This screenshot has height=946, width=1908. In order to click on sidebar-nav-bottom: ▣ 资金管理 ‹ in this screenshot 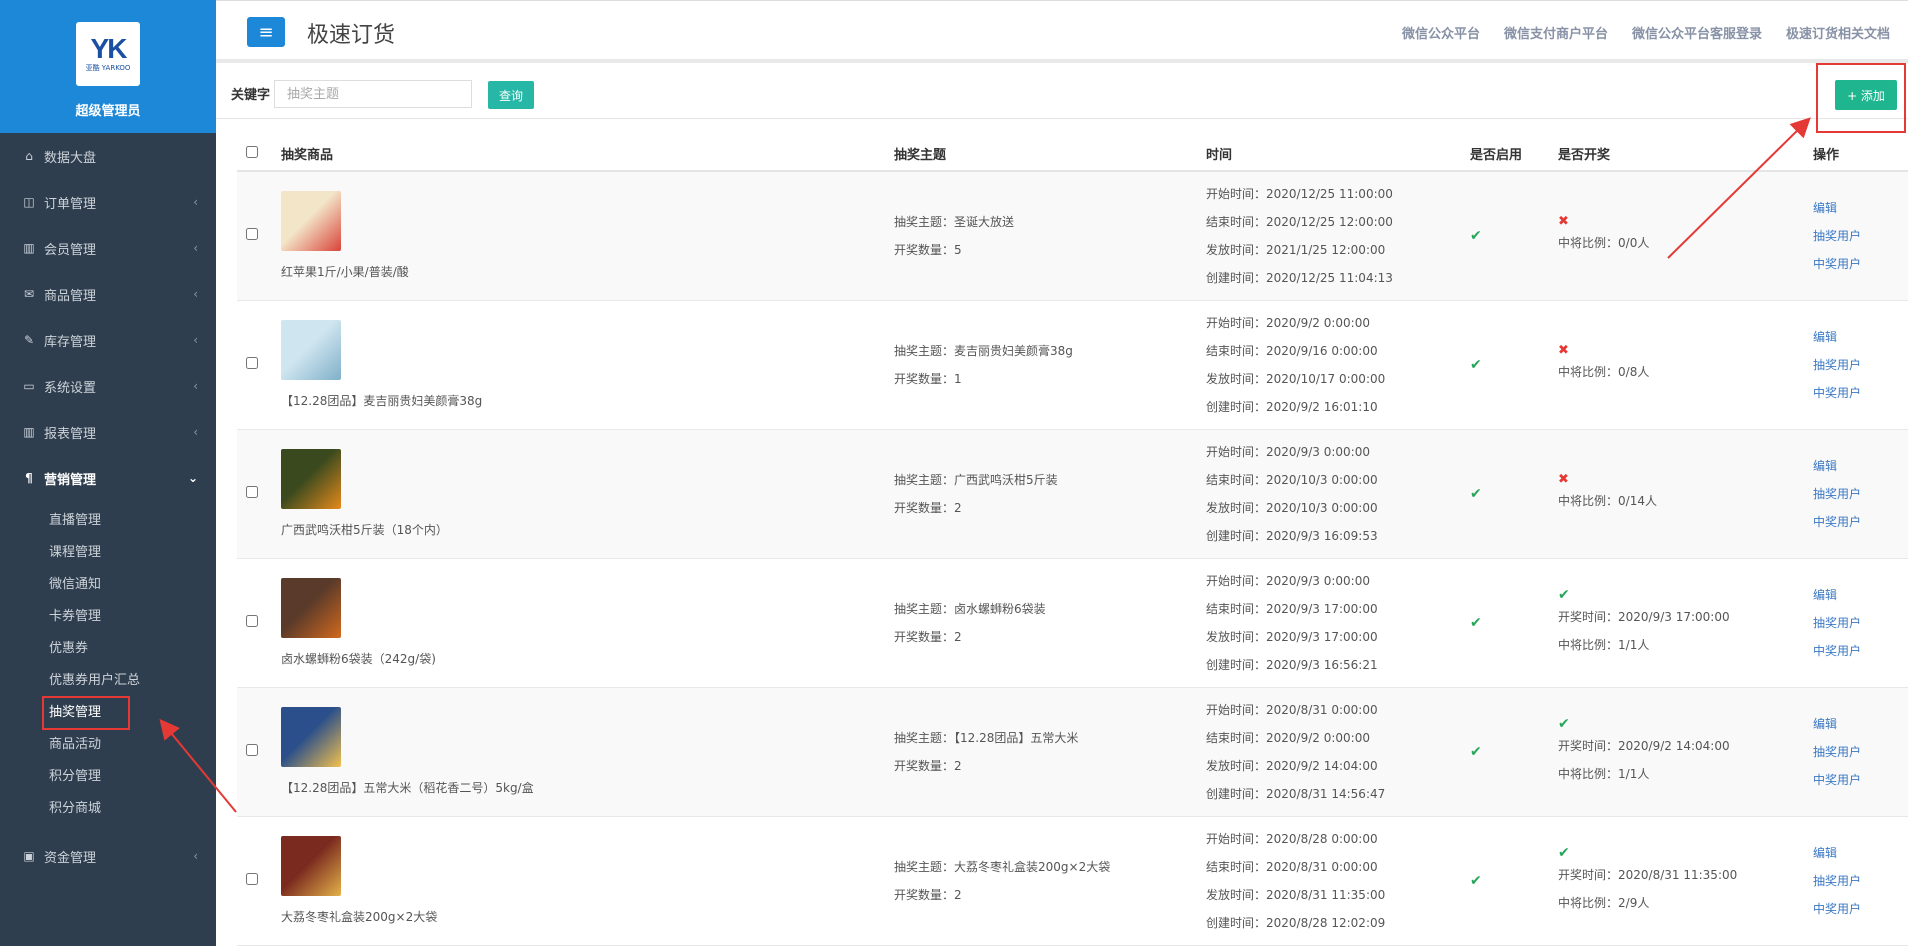, I will do `click(108, 856)`.